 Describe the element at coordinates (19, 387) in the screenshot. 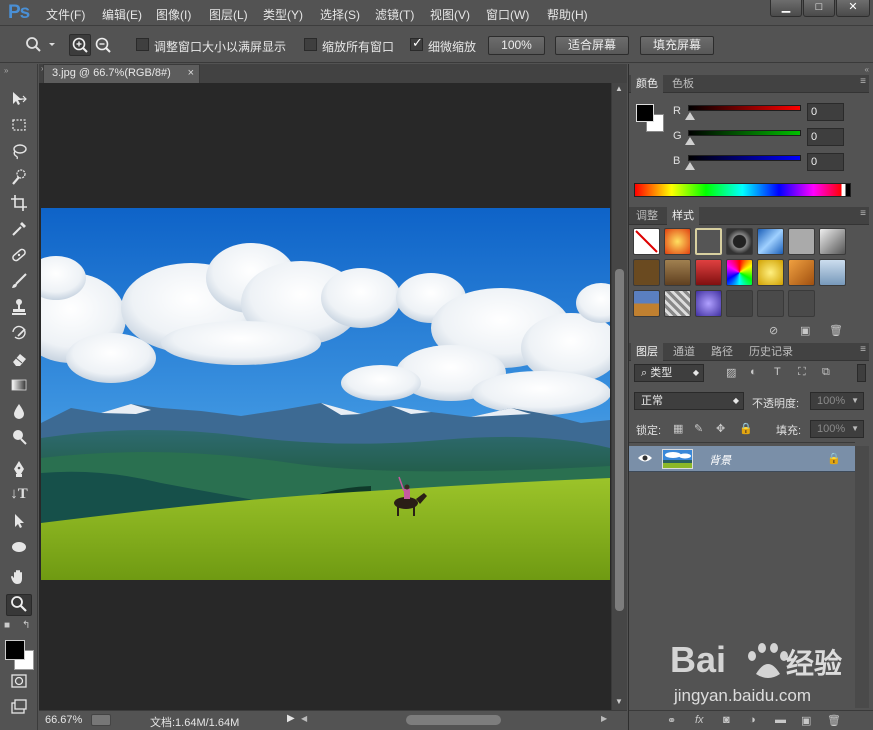

I see `gradient-tool-icon` at that location.